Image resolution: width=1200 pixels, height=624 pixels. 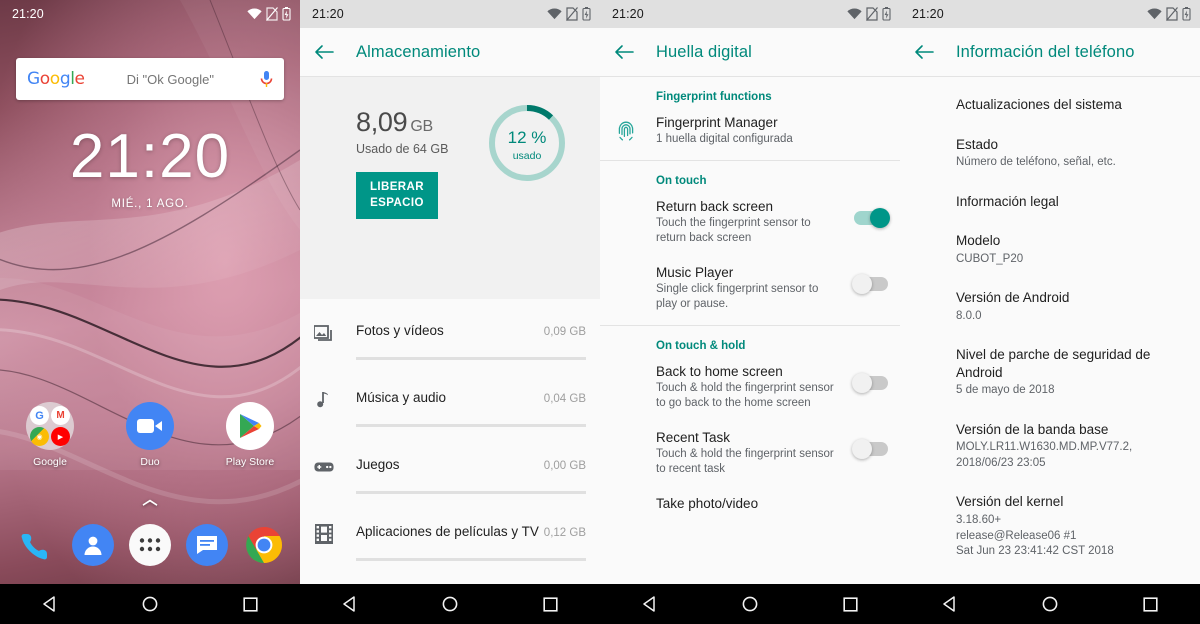 What do you see at coordinates (564, 466) in the screenshot?
I see `category-size: 0,00 GB` at bounding box center [564, 466].